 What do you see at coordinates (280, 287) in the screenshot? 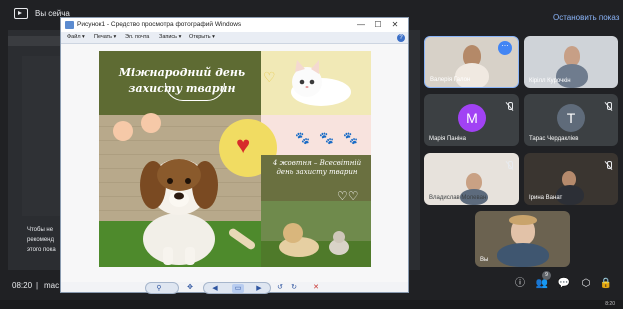
I see `rotate-ccw-icon: ↺` at bounding box center [280, 287].